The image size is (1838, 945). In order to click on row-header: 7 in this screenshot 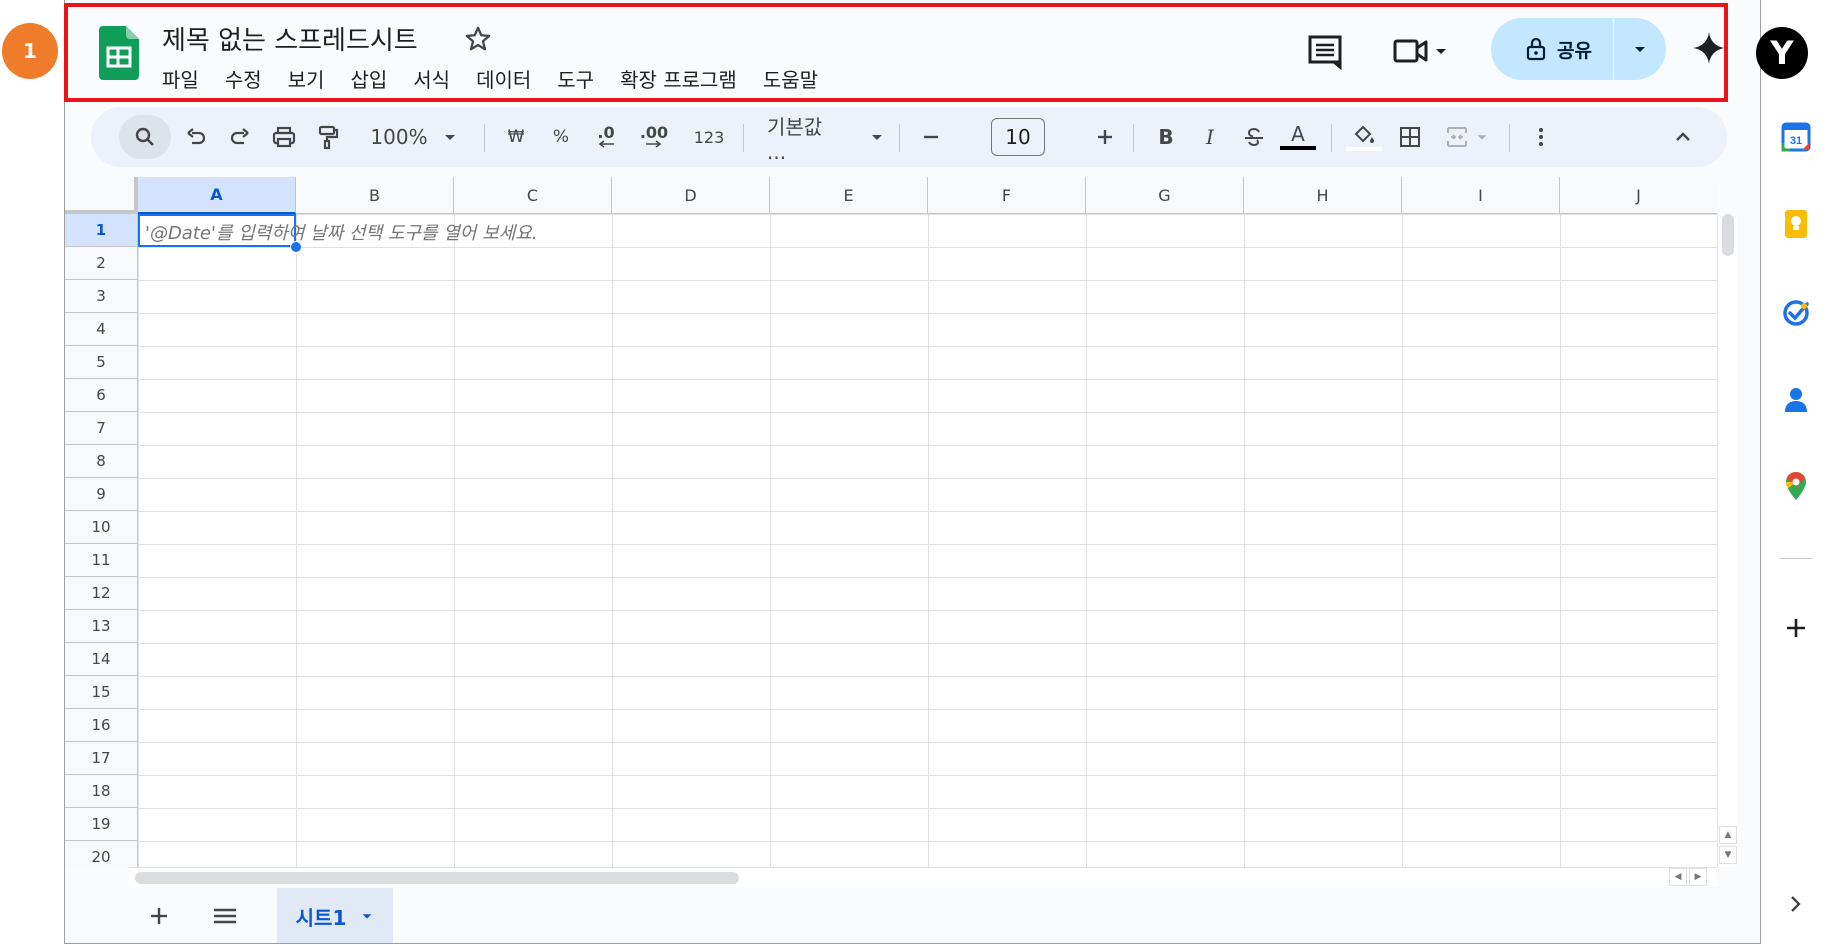, I will do `click(101, 428)`.